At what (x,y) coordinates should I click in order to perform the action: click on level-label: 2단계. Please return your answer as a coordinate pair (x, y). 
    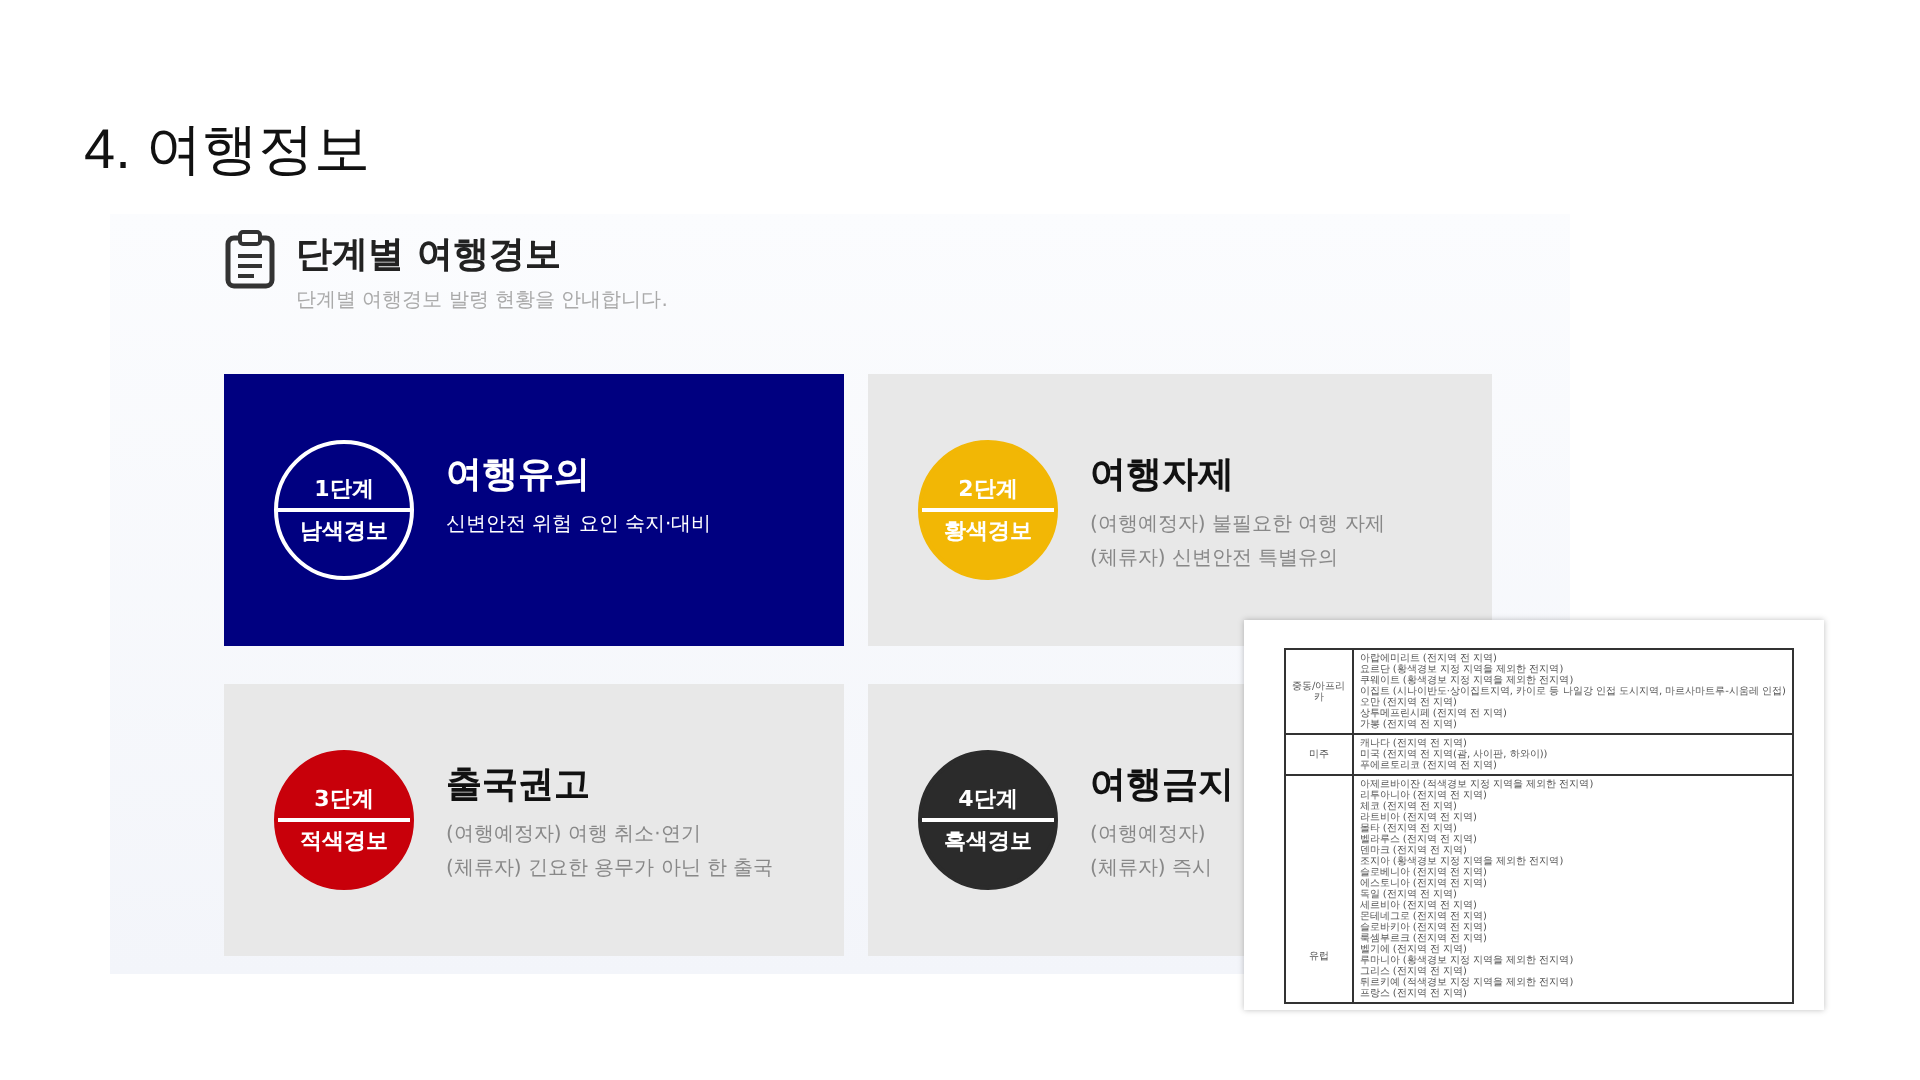
    Looking at the image, I should click on (988, 490).